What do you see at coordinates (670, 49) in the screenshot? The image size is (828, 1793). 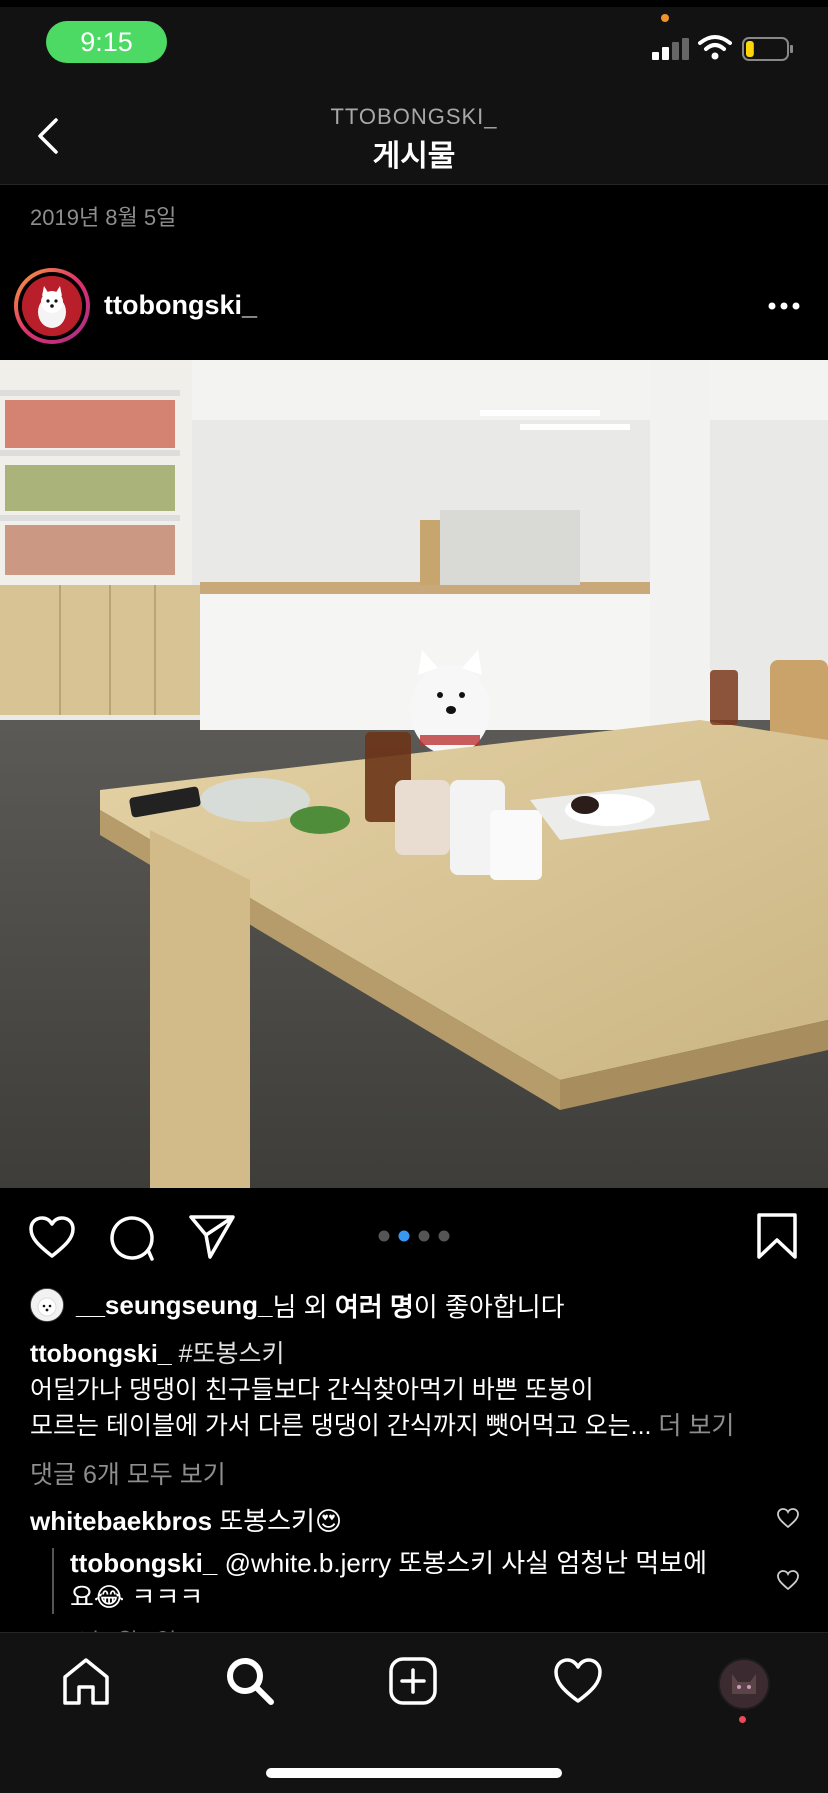 I see `cellular-signal-icon` at bounding box center [670, 49].